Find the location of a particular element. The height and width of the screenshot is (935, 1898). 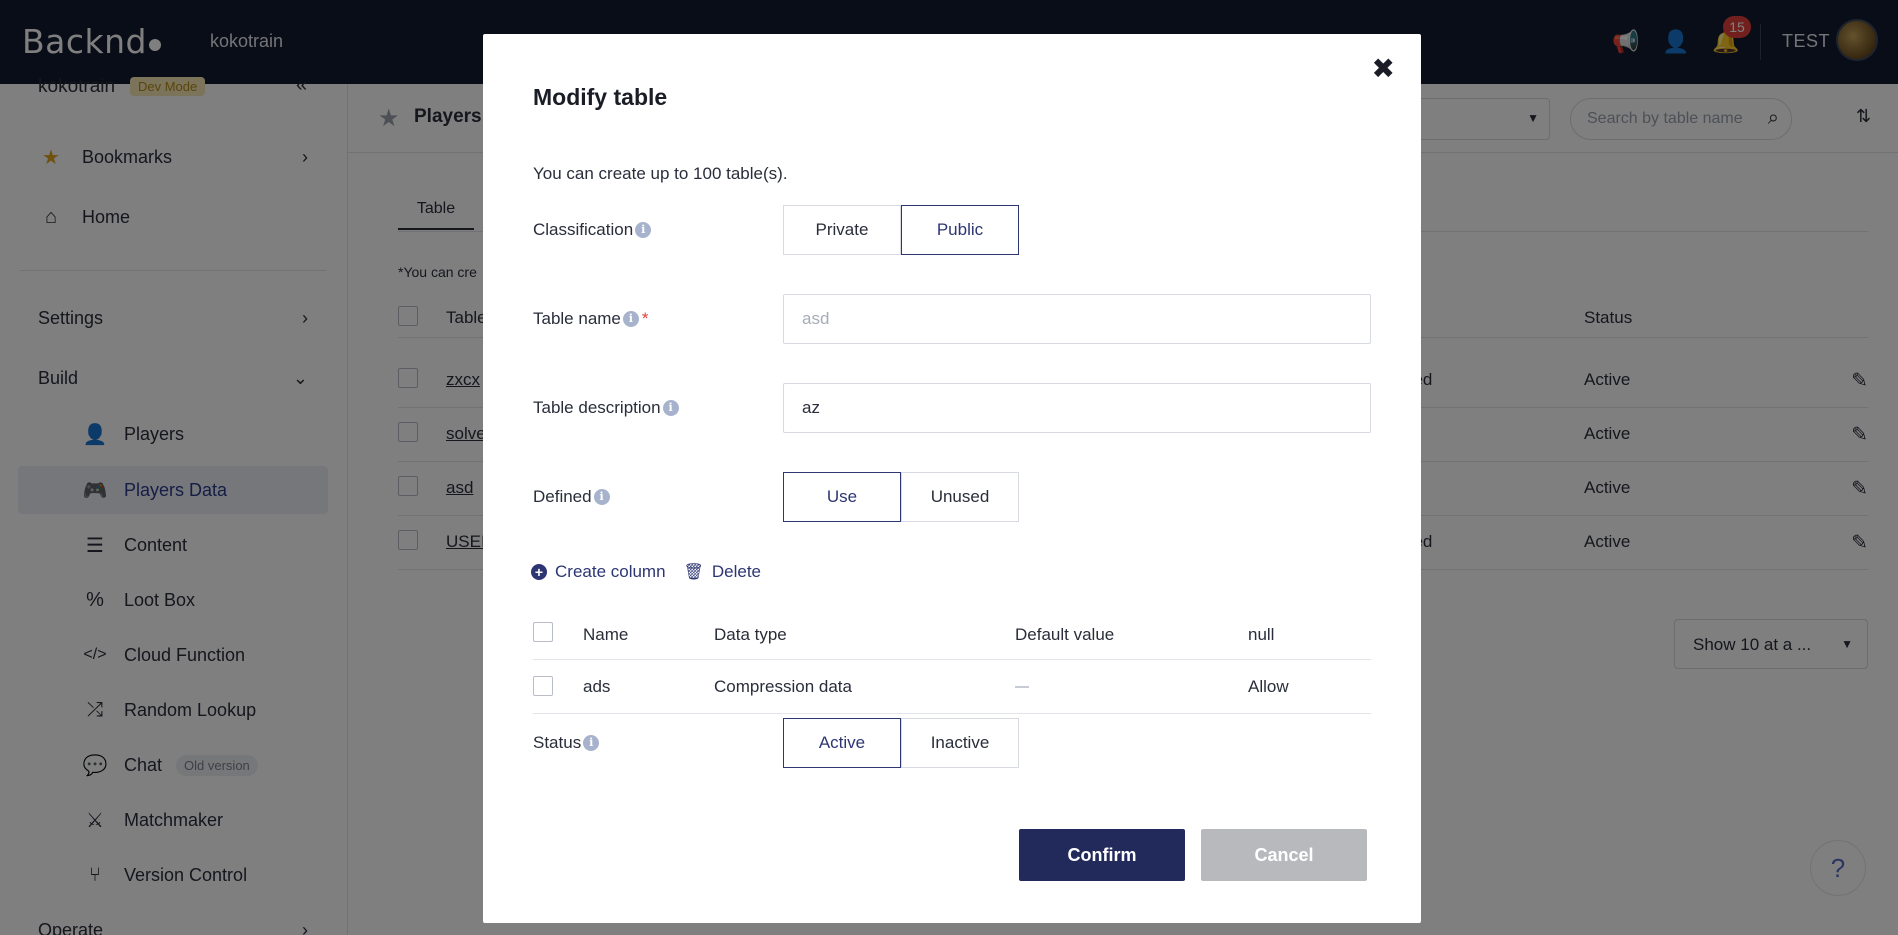

defined-unused-button: Unused is located at coordinates (960, 497).